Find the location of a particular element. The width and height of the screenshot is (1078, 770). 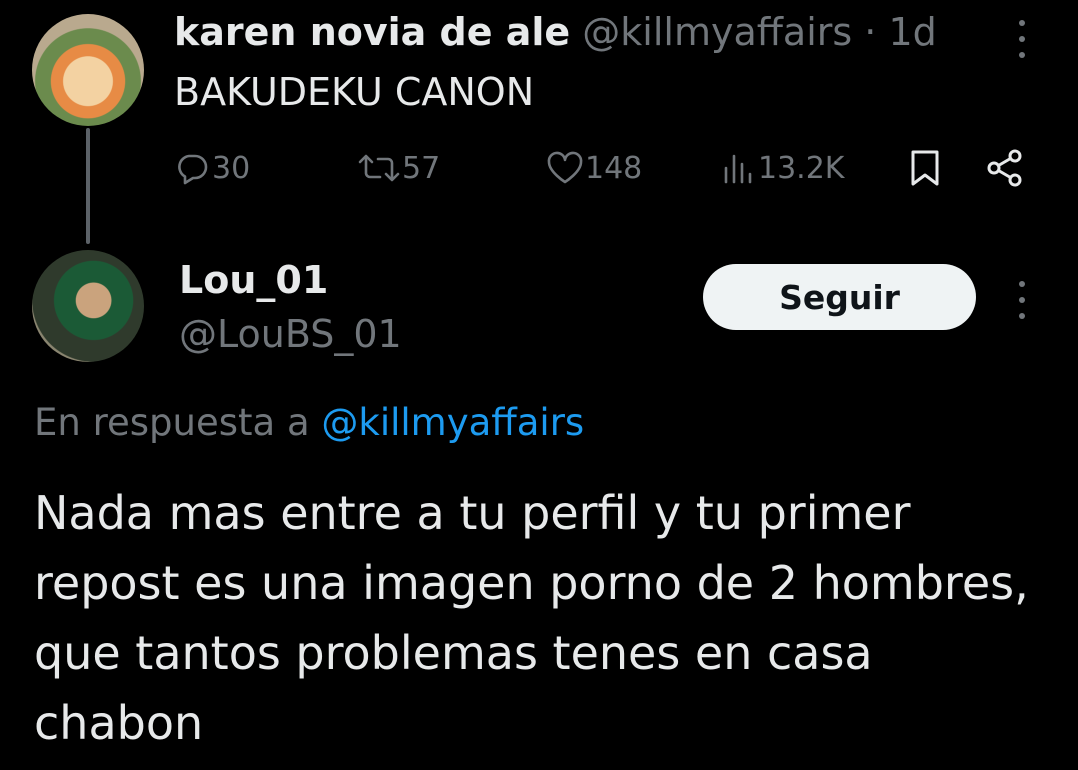

like-icon is located at coordinates (565, 167).